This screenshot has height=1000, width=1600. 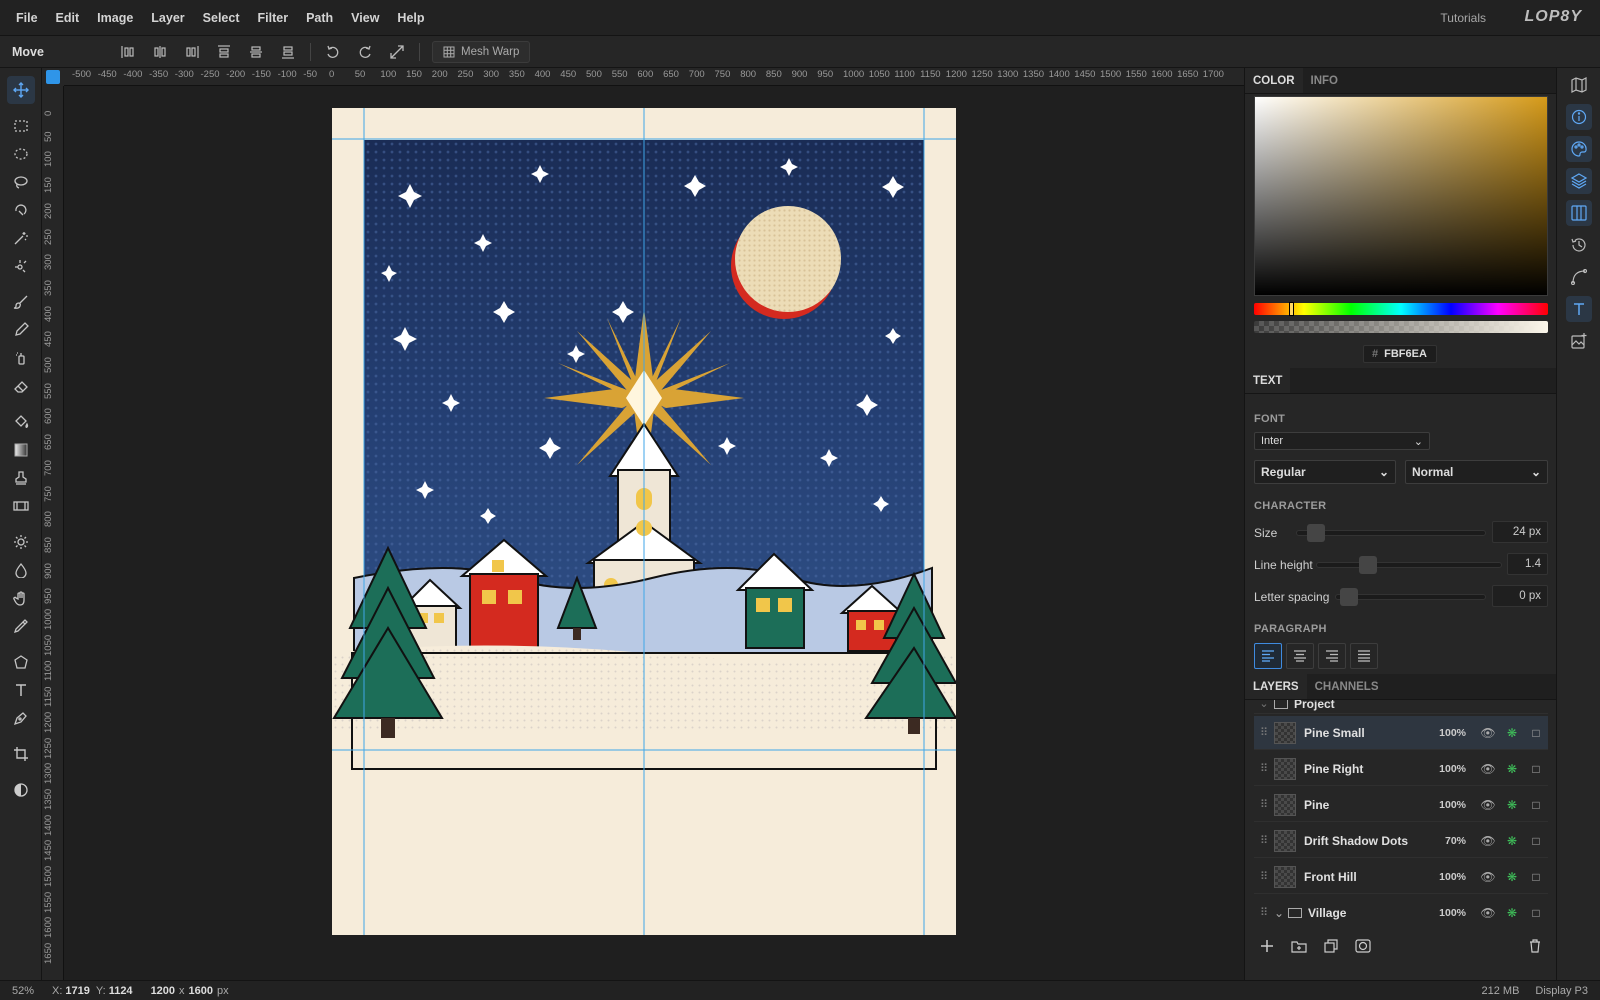 I want to click on align-right-icon, so click(x=192, y=52).